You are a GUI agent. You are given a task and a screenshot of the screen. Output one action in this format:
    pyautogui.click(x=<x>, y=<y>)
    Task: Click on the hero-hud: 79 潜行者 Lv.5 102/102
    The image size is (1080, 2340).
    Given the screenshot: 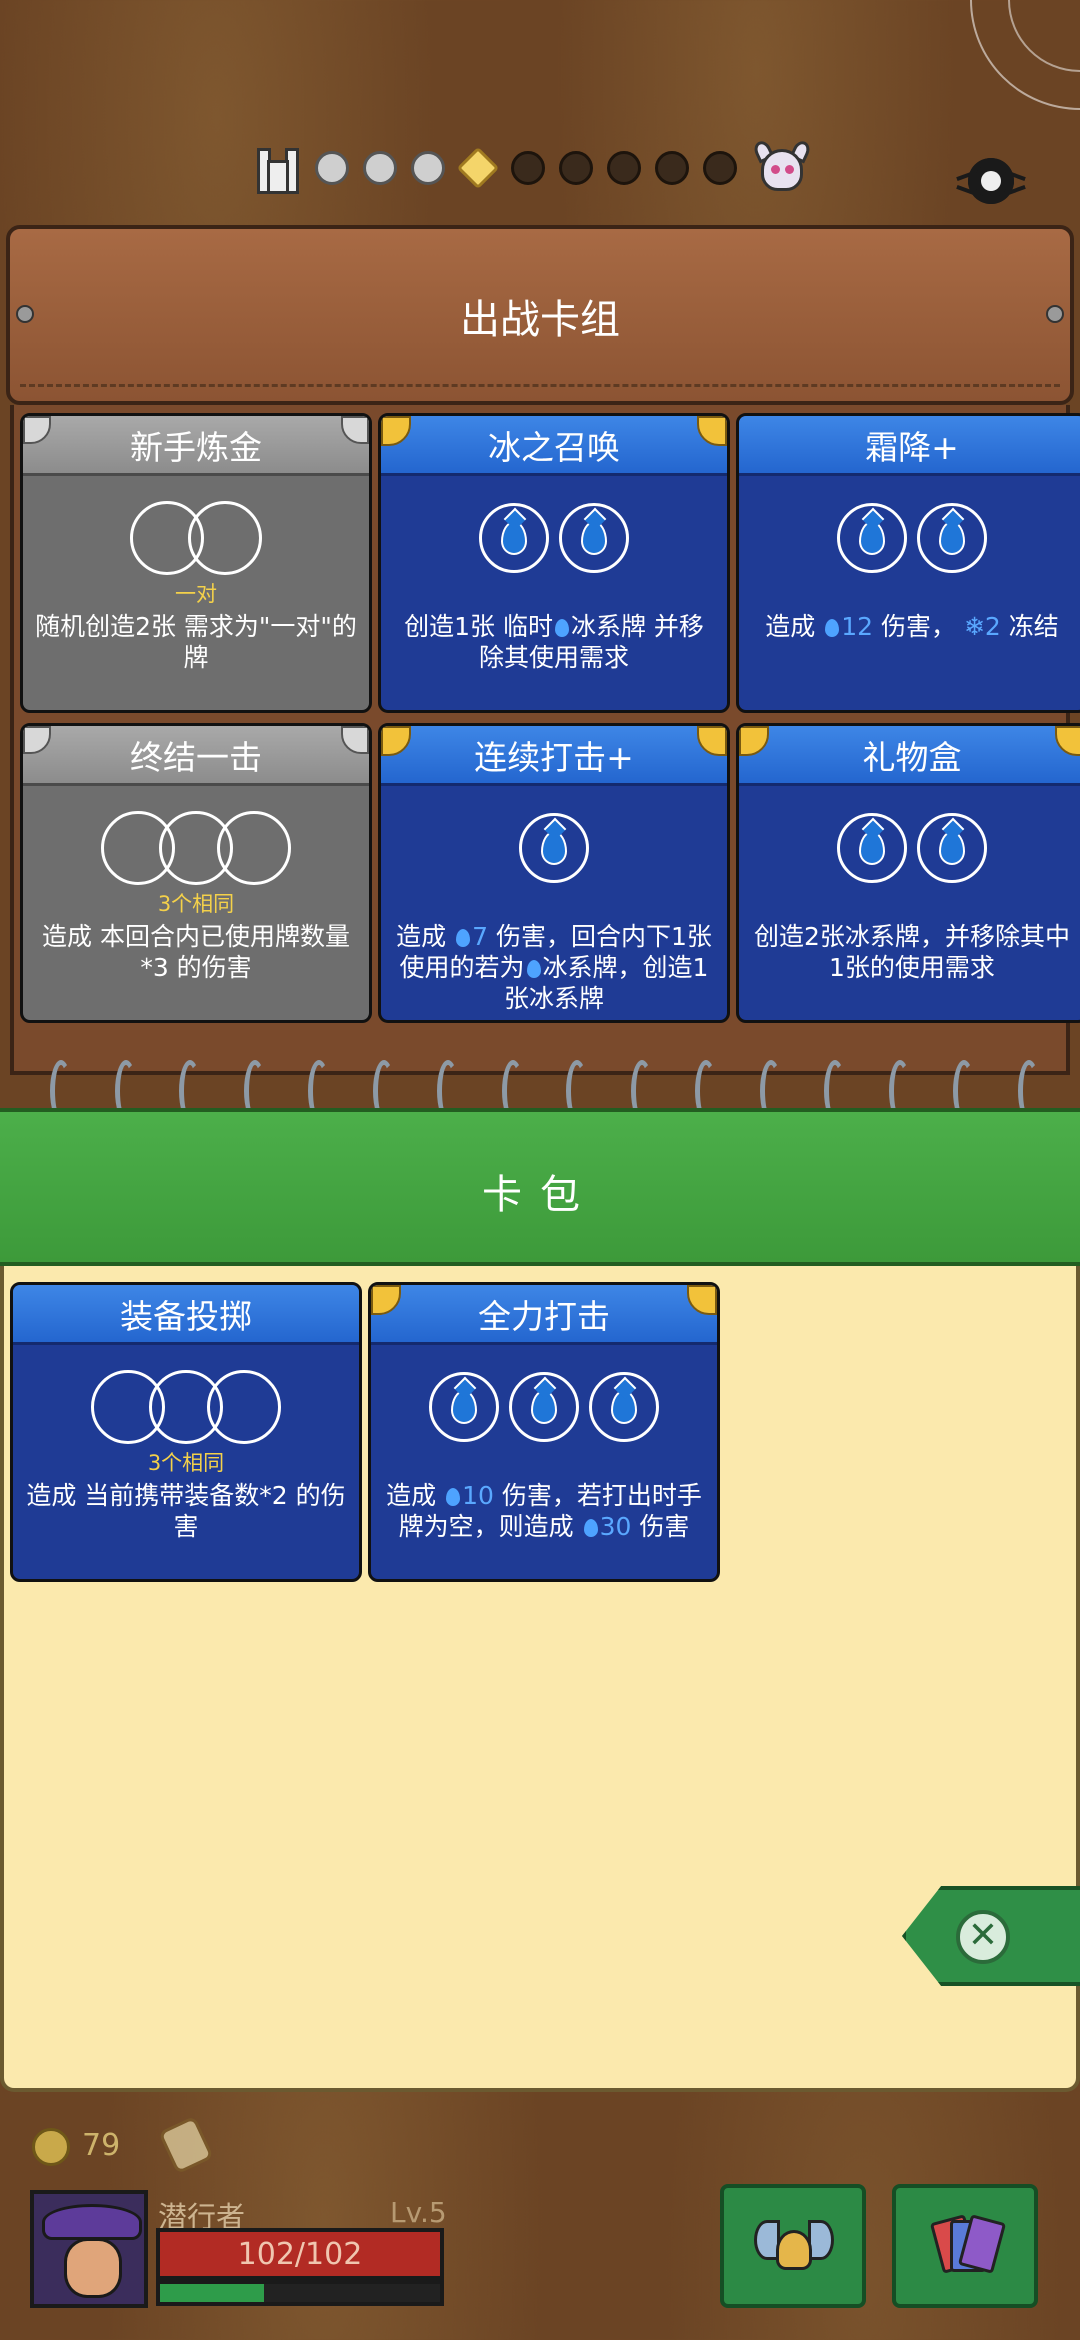 What is the action you would take?
    pyautogui.click(x=540, y=2220)
    